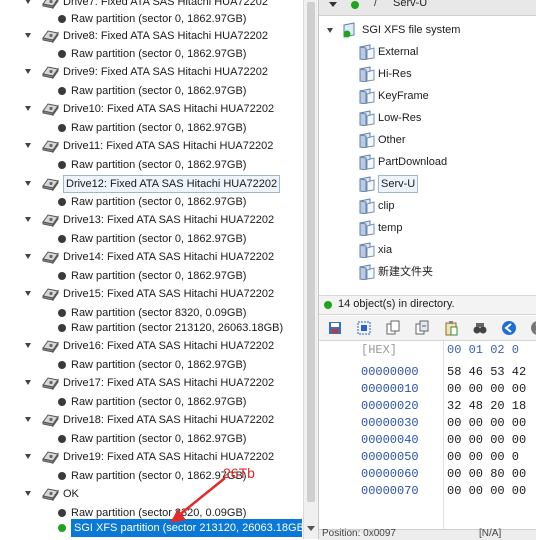 Image resolution: width=536 pixels, height=540 pixels. I want to click on tree-drive-item: Drive9: Fixed ATA SAS Hitachi HUA72202, so click(151, 72).